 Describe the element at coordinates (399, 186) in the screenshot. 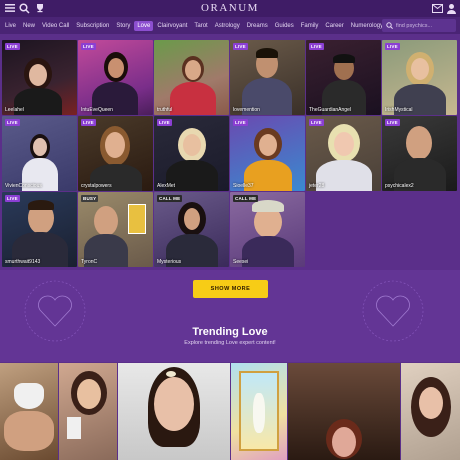

I see `expert-name: psychicalex2` at that location.